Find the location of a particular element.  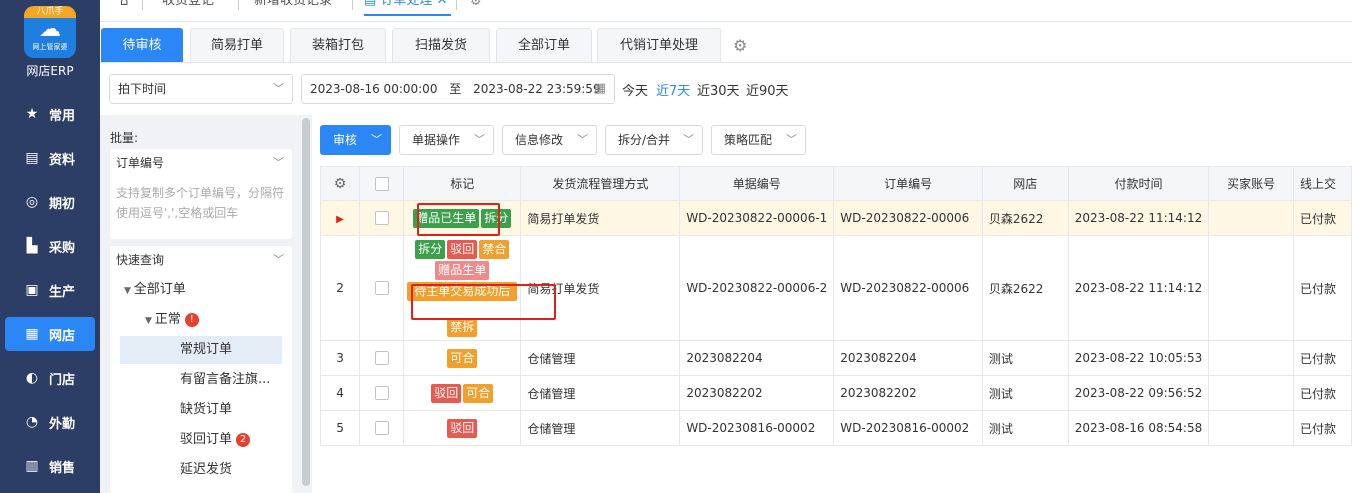

row-paid-time: 2023-08-22 10:05:53 is located at coordinates (1138, 358).